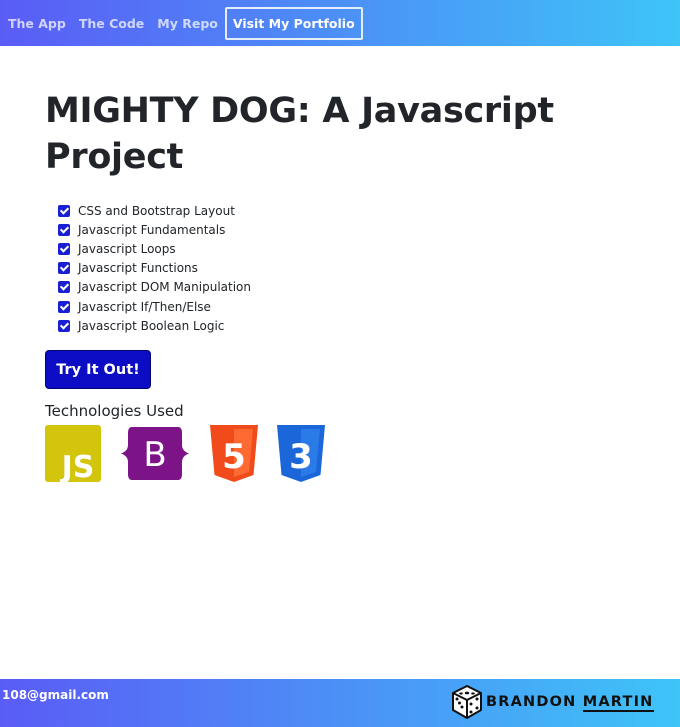  What do you see at coordinates (299, 111) in the screenshot?
I see `page-title-line-1: MIGHTY DOG: A Javascript` at bounding box center [299, 111].